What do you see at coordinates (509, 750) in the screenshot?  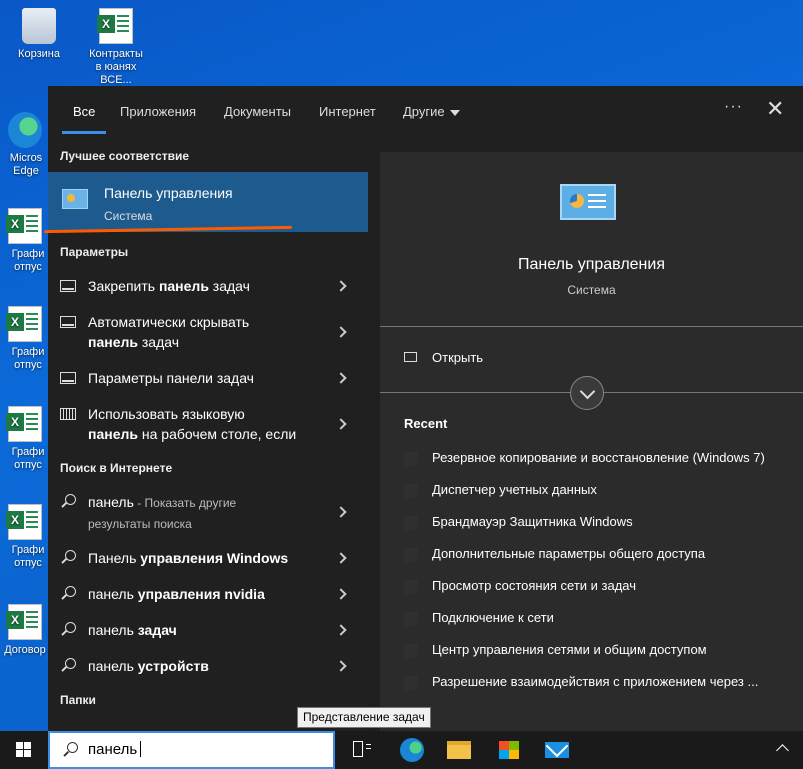 I see `taskbar-store-button` at bounding box center [509, 750].